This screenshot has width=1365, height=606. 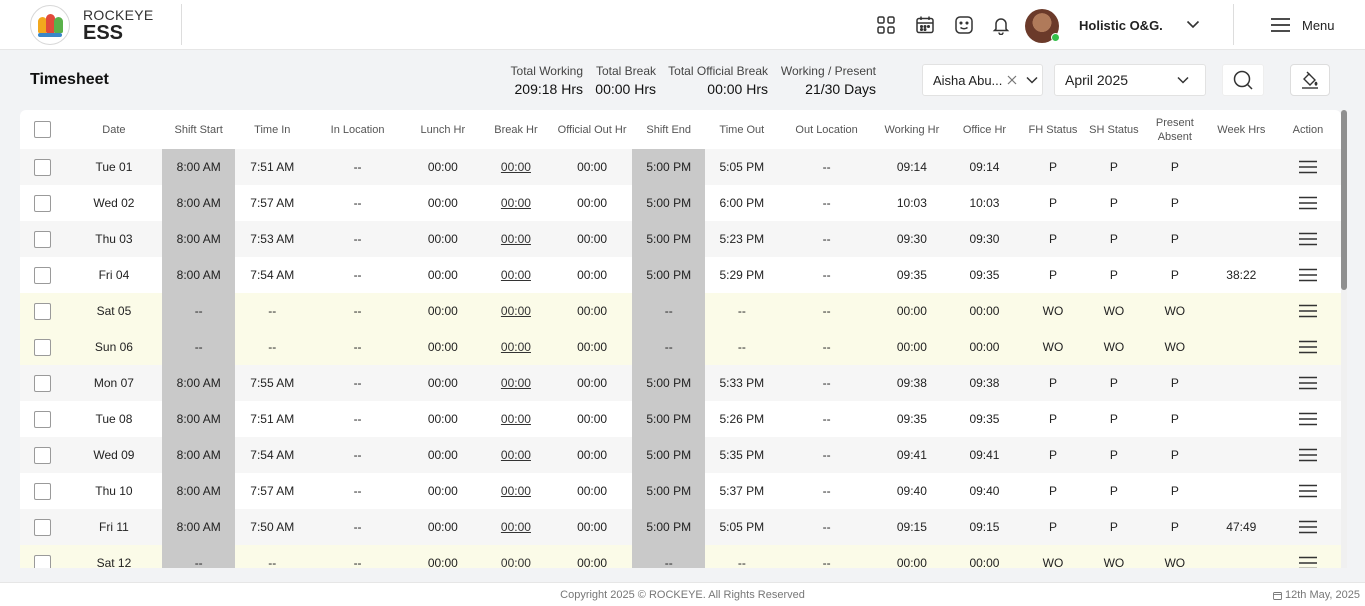 What do you see at coordinates (516, 129) in the screenshot?
I see `column-header: Break Hr` at bounding box center [516, 129].